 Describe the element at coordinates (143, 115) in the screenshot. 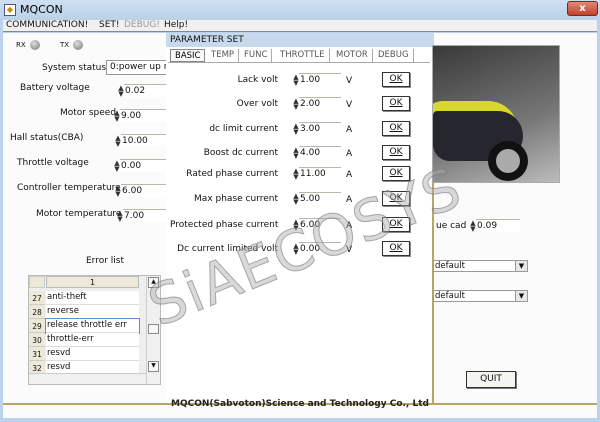

I see `reading-value: 9.00` at that location.